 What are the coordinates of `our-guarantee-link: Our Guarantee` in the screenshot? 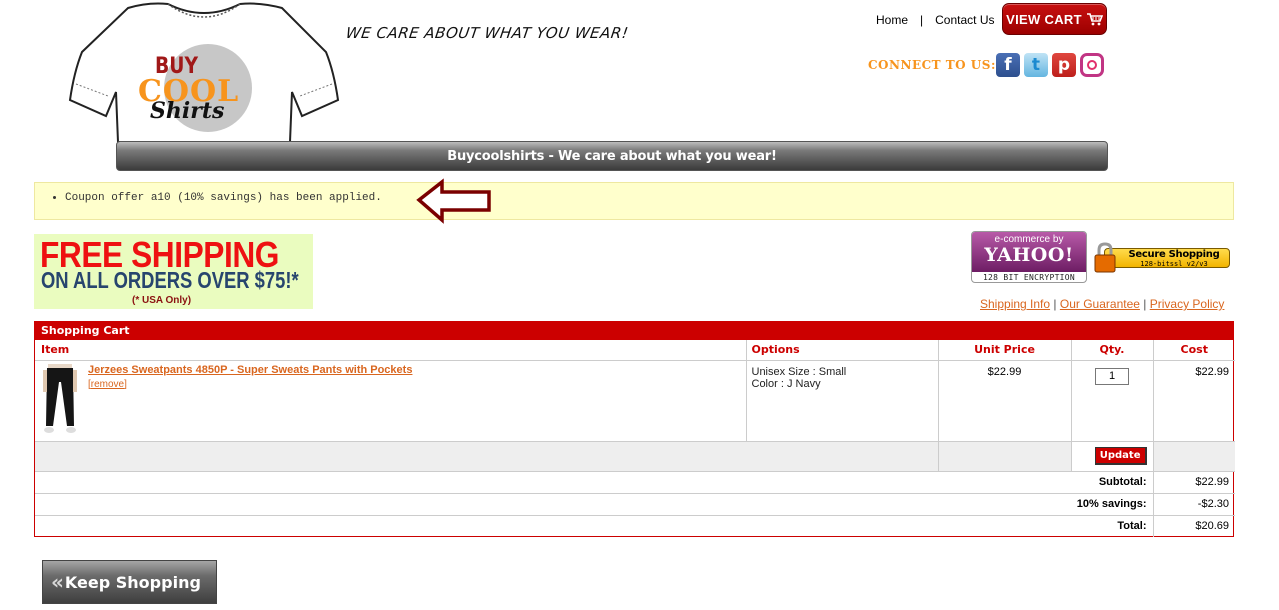 It's located at (1100, 304).